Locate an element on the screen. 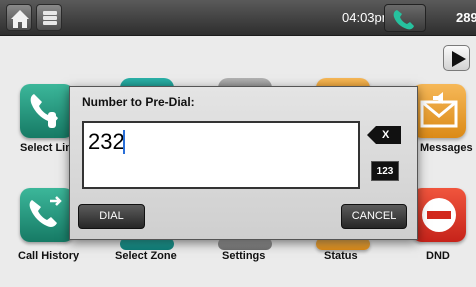  dnd-tile is located at coordinates (439, 215).